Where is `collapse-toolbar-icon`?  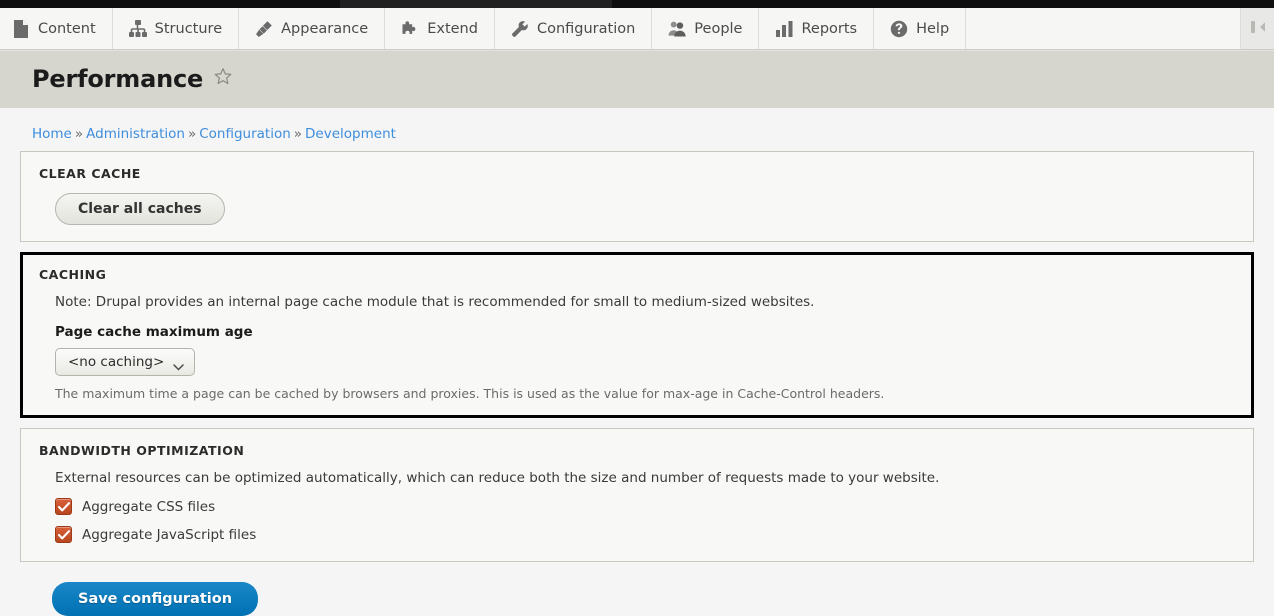
collapse-toolbar-icon is located at coordinates (1258, 29).